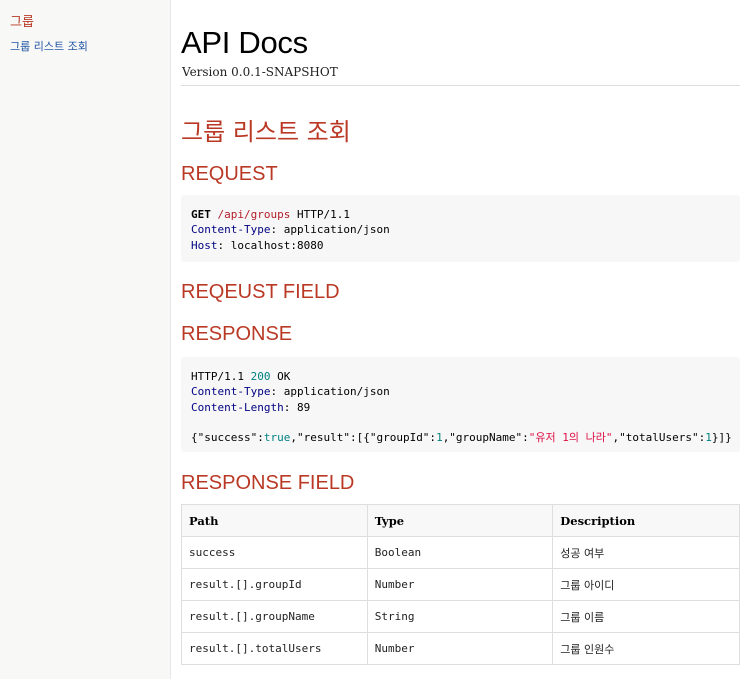 The image size is (750, 679). Describe the element at coordinates (22, 20) in the screenshot. I see `toc-title: 그룹` at that location.